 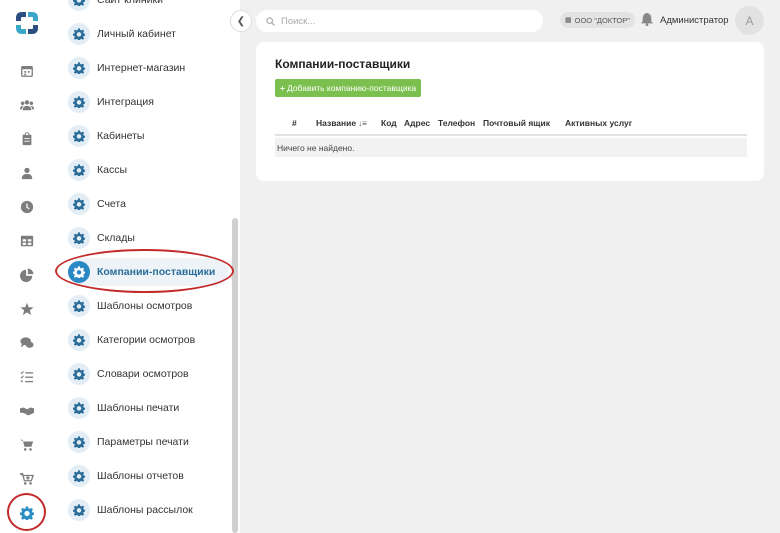 What do you see at coordinates (27, 139) in the screenshot?
I see `clipboard-icon` at bounding box center [27, 139].